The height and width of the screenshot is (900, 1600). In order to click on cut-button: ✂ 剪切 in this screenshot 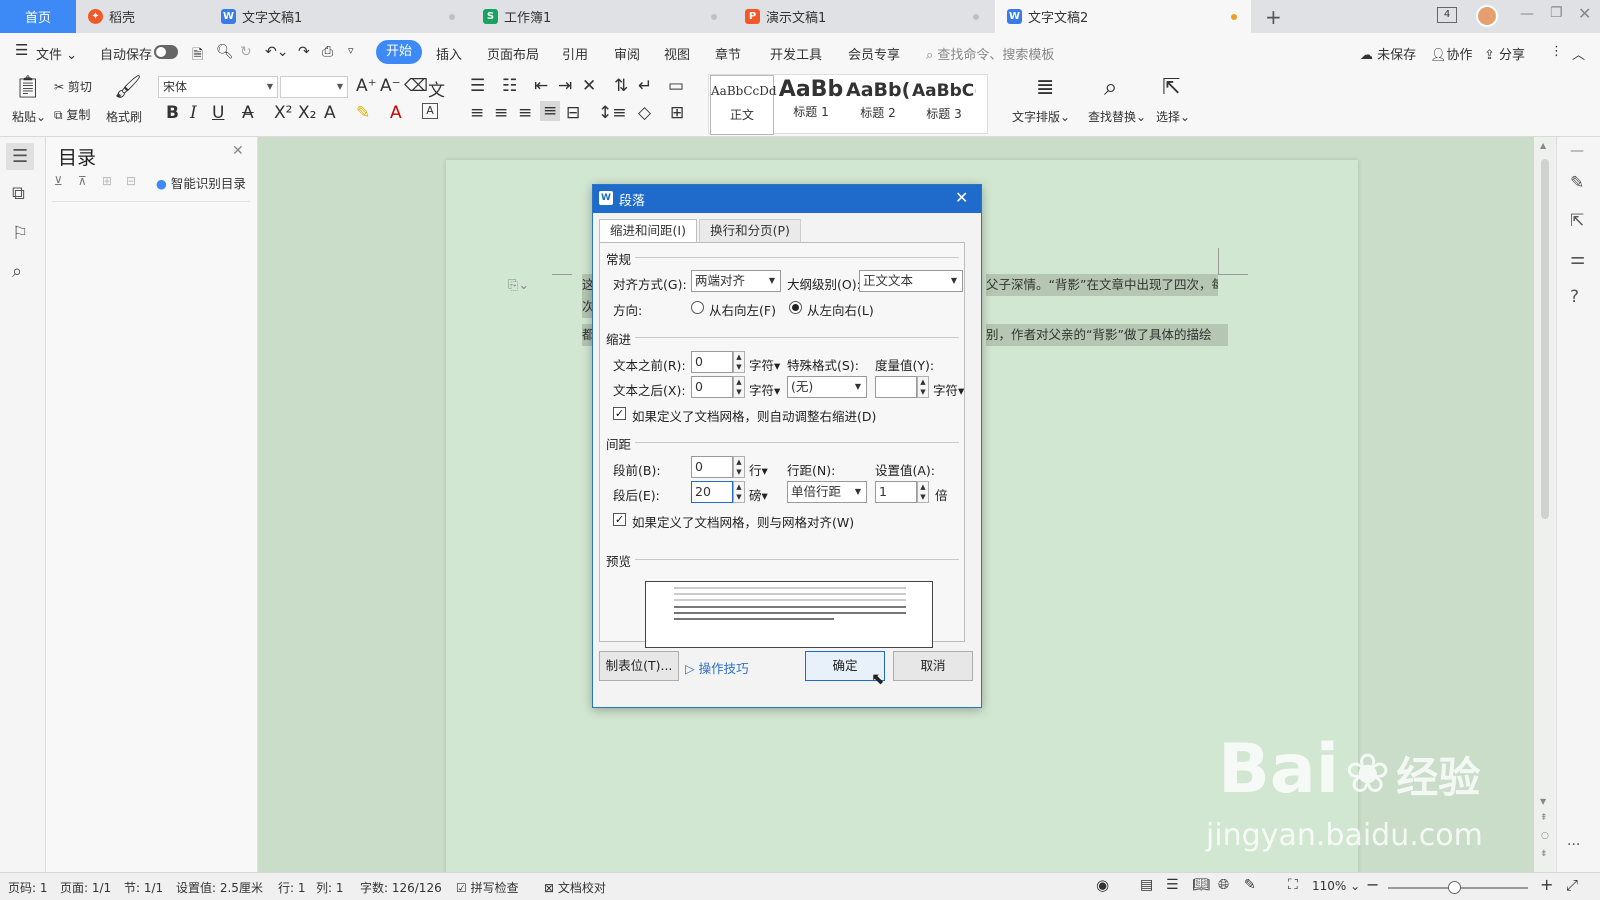, I will do `click(73, 86)`.